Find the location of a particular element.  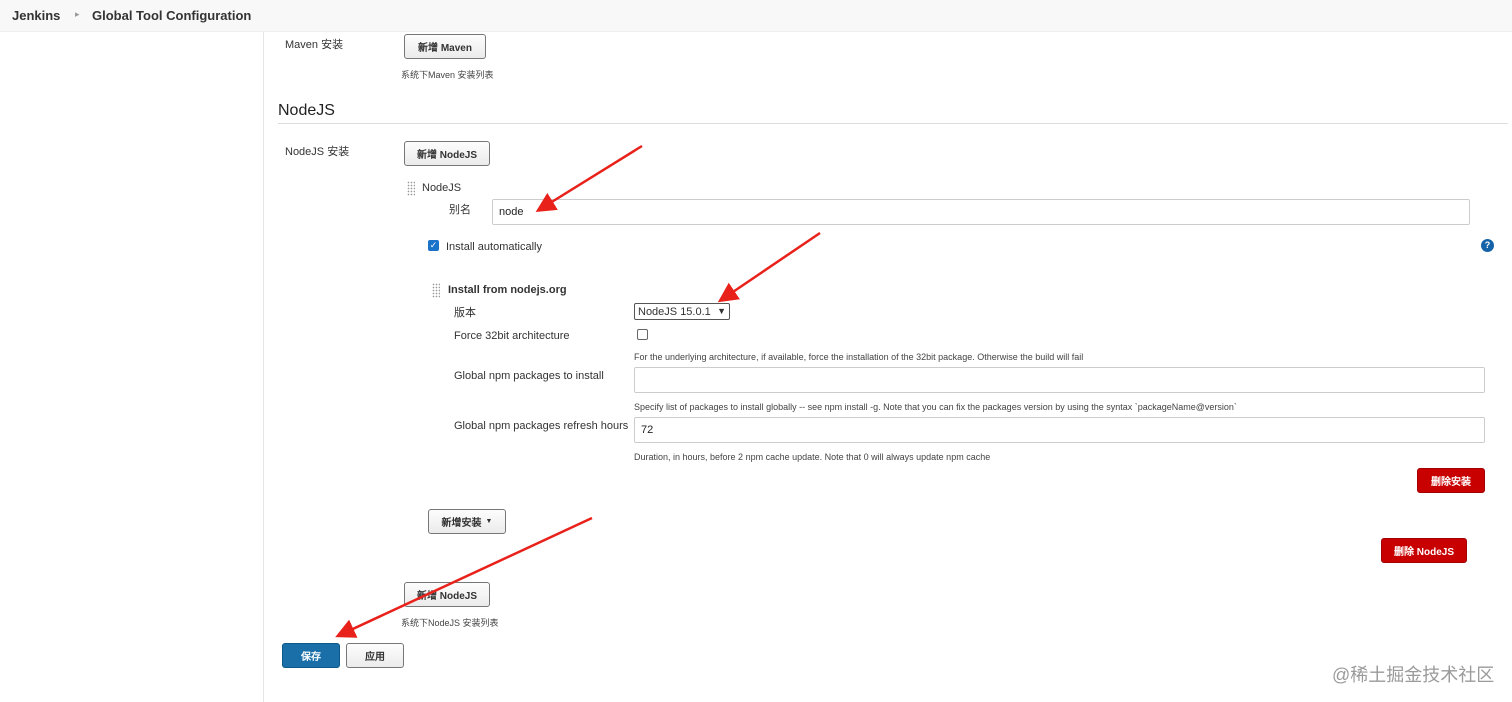

global-npm-input is located at coordinates (1059, 380).